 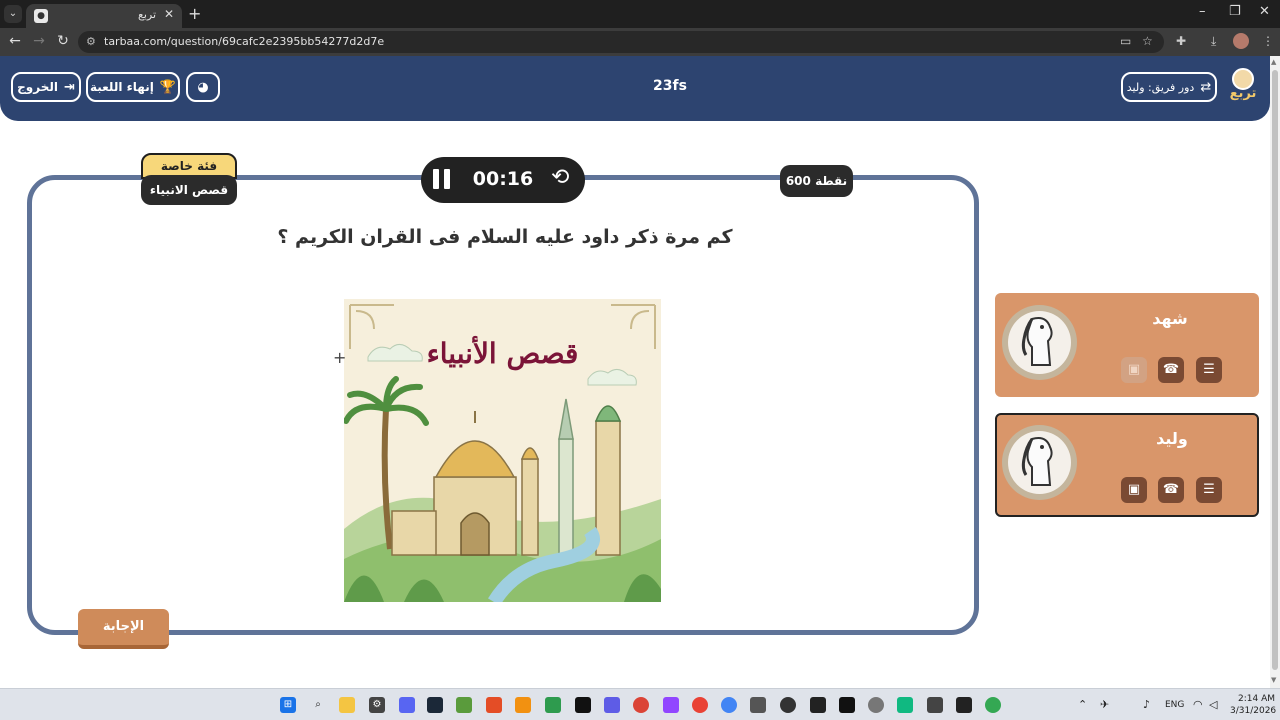 I want to click on windows-taskbar: ⊞ ⌕ ⚙ ⌃ ✈ ♪ ENG ◠ ◁ 2:14 AM 3/31/2026, so click(x=640, y=704).